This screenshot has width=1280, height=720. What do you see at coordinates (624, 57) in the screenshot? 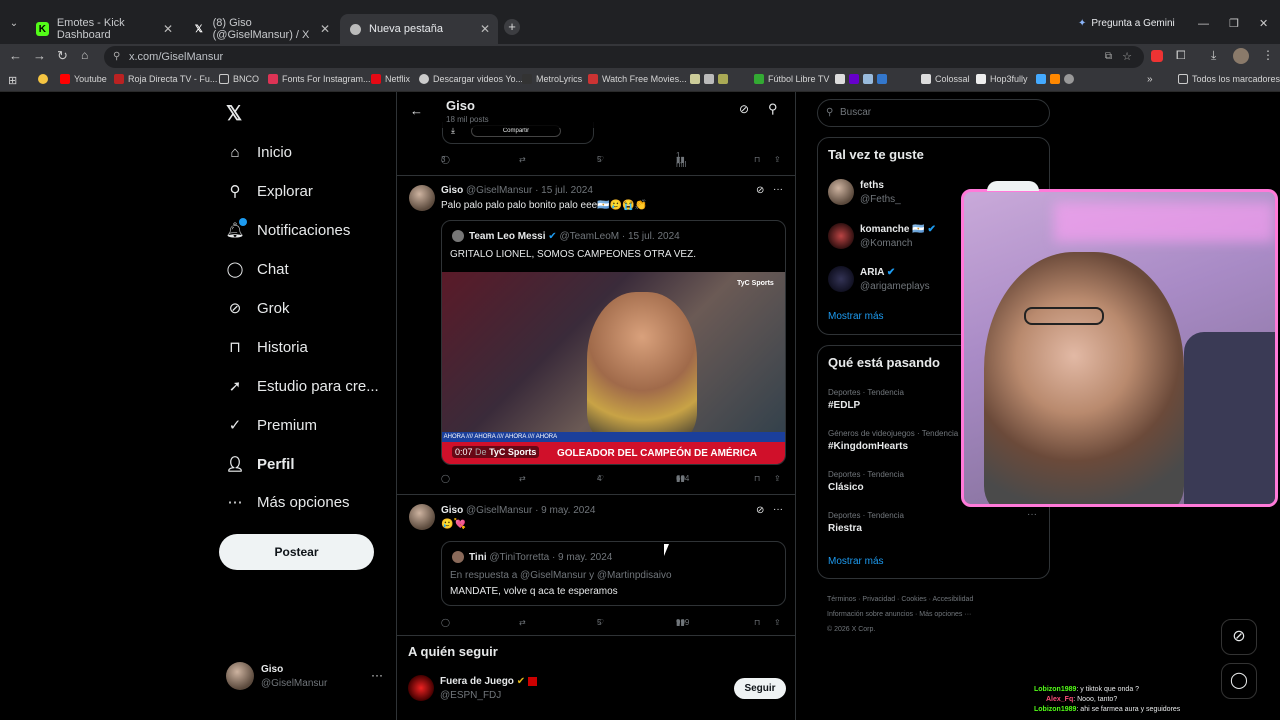
I see `address-bar: ⚲ x.com/GiselMansur ⧉ ☆` at bounding box center [624, 57].